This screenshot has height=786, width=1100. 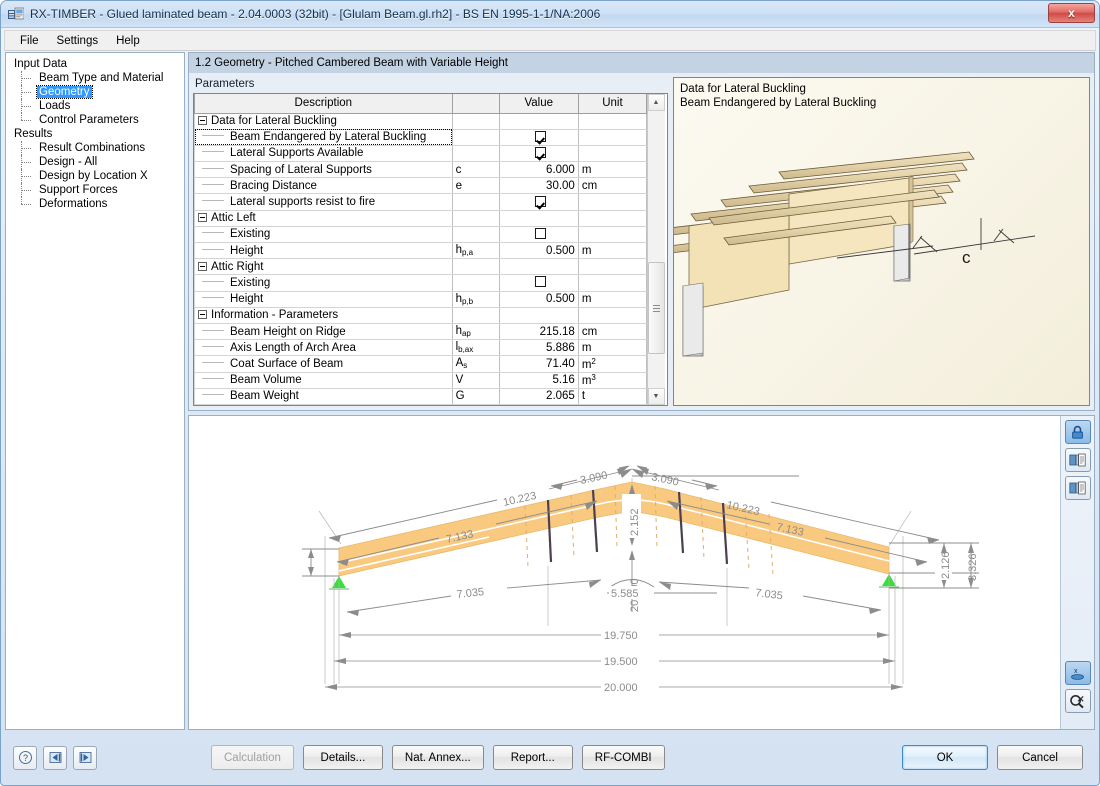 I want to click on table-row: Lateral Supports Available, so click(x=421, y=153).